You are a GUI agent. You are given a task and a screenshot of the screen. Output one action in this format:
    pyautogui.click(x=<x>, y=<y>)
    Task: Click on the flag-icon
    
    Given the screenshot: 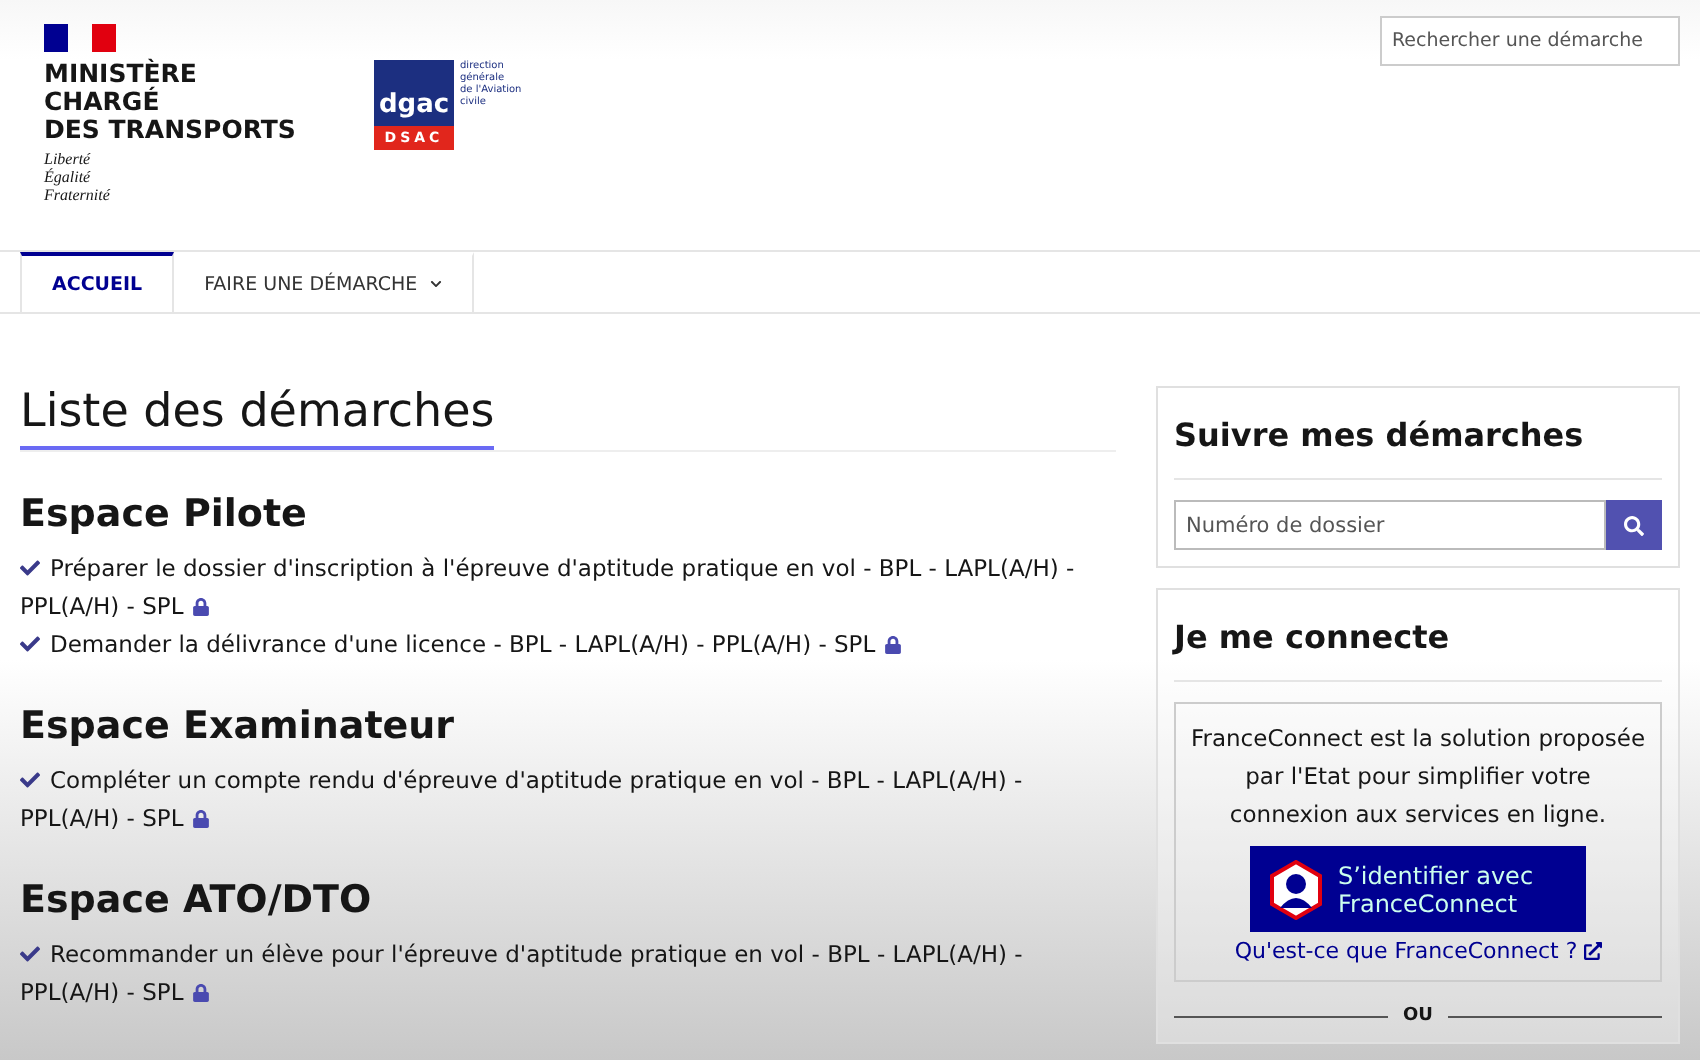 What is the action you would take?
    pyautogui.click(x=80, y=38)
    